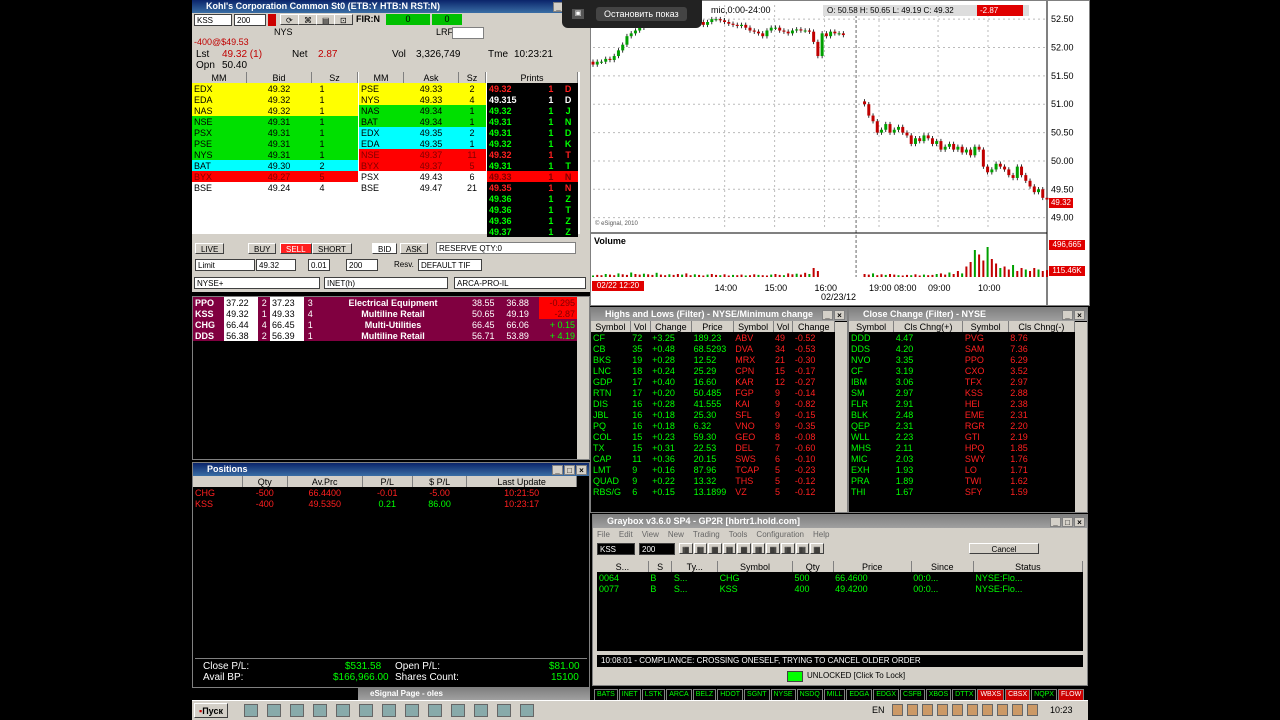 This screenshot has height=720, width=1280. I want to click on graybox-menu-item: Edit, so click(626, 534).